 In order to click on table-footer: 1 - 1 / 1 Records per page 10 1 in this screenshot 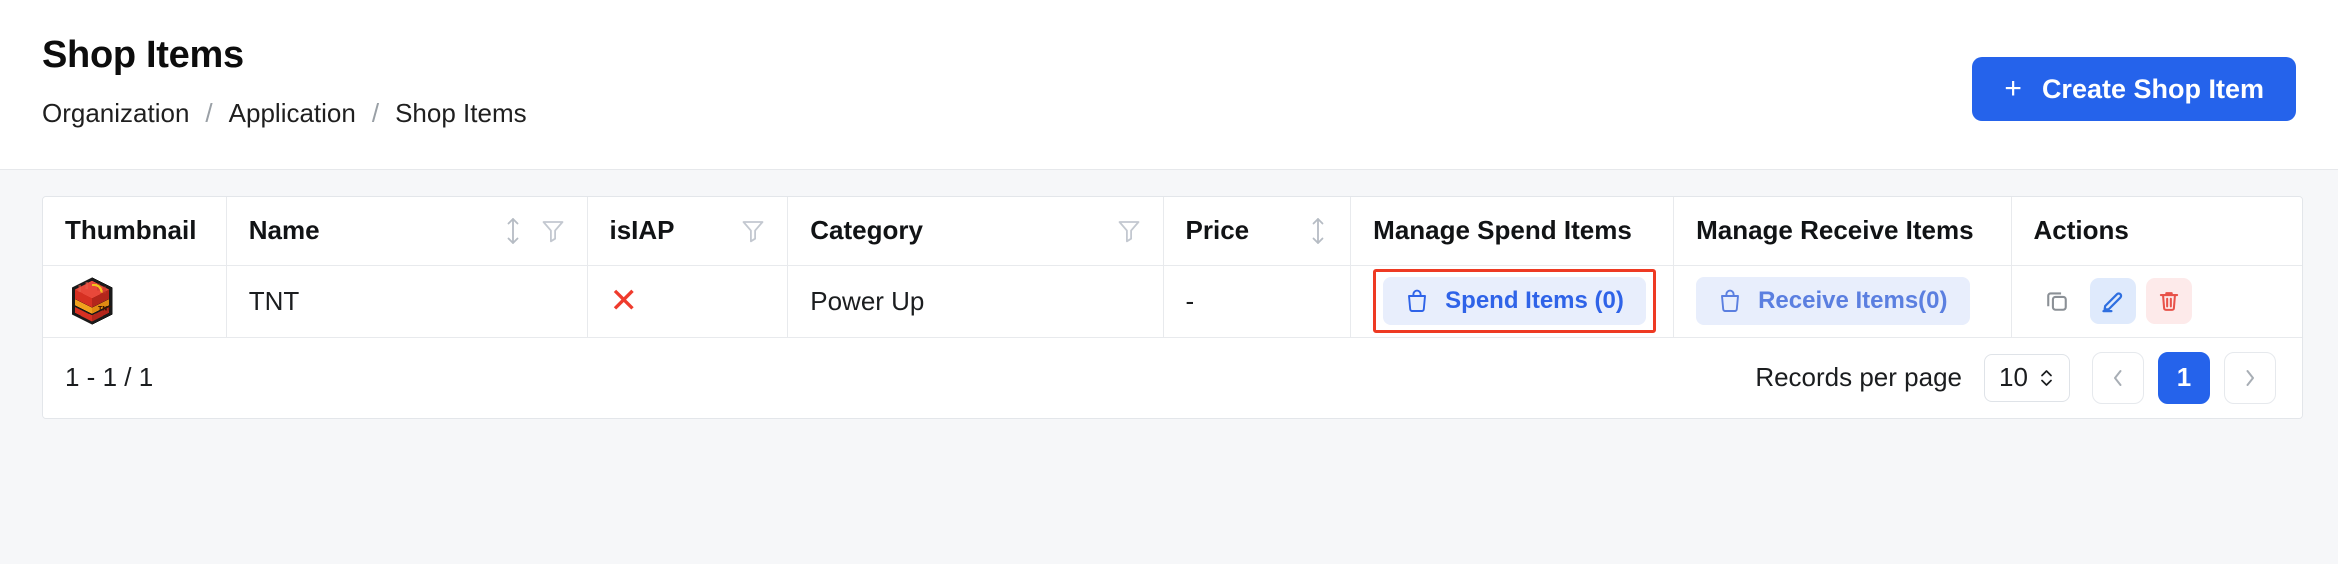, I will do `click(1172, 377)`.